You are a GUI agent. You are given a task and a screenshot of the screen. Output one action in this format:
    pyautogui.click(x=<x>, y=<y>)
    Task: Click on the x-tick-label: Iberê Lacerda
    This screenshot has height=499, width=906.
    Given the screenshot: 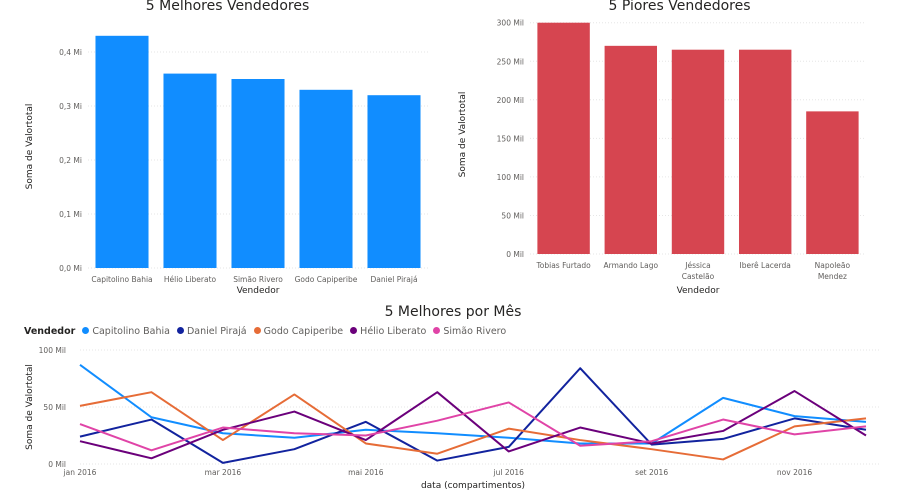 What is the action you would take?
    pyautogui.click(x=765, y=265)
    